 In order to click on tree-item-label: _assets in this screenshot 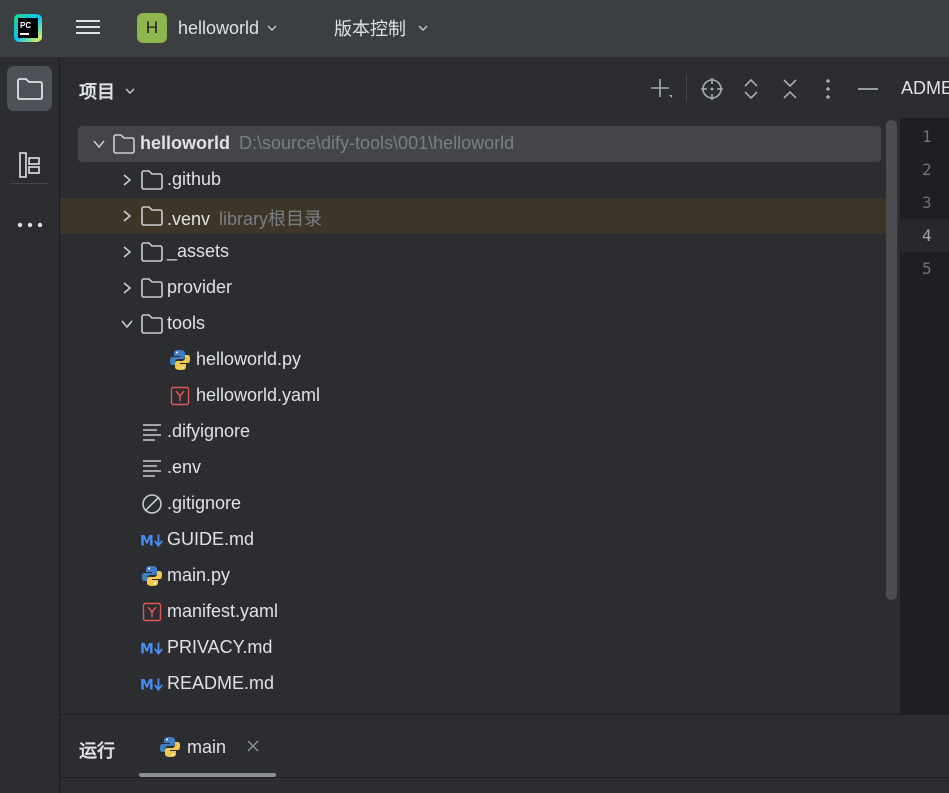, I will do `click(198, 251)`.